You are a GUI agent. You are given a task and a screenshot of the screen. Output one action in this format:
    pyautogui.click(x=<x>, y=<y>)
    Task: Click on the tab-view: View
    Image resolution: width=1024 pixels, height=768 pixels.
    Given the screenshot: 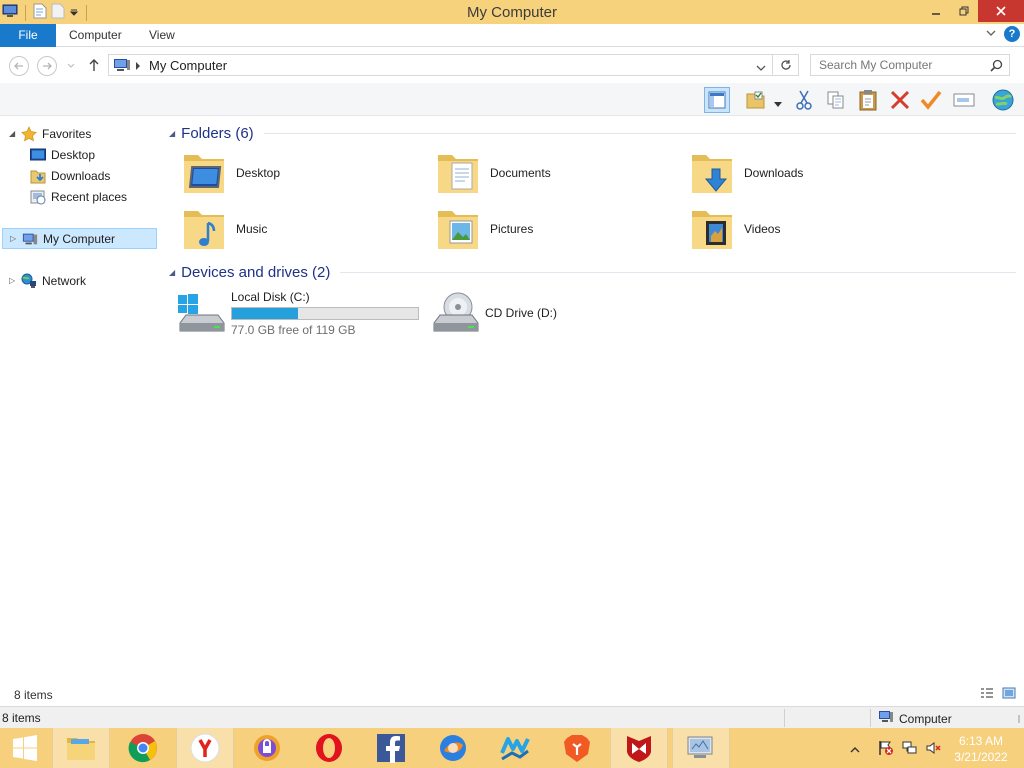 What is the action you would take?
    pyautogui.click(x=162, y=35)
    